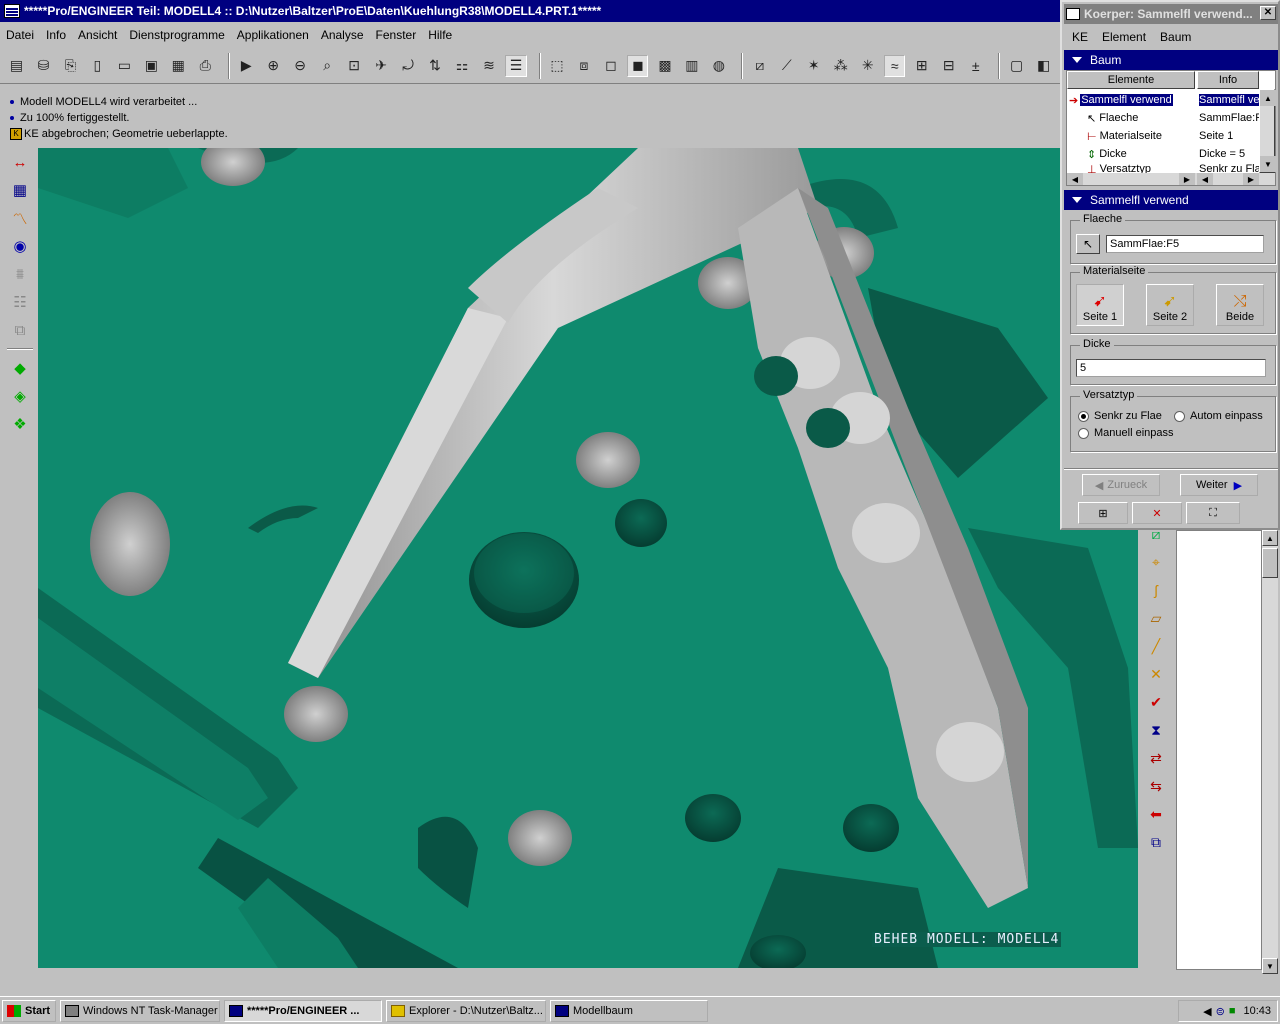 The width and height of the screenshot is (1280, 1024). I want to click on radio-manuell-einpass: Manuell einpass, so click(1126, 433).